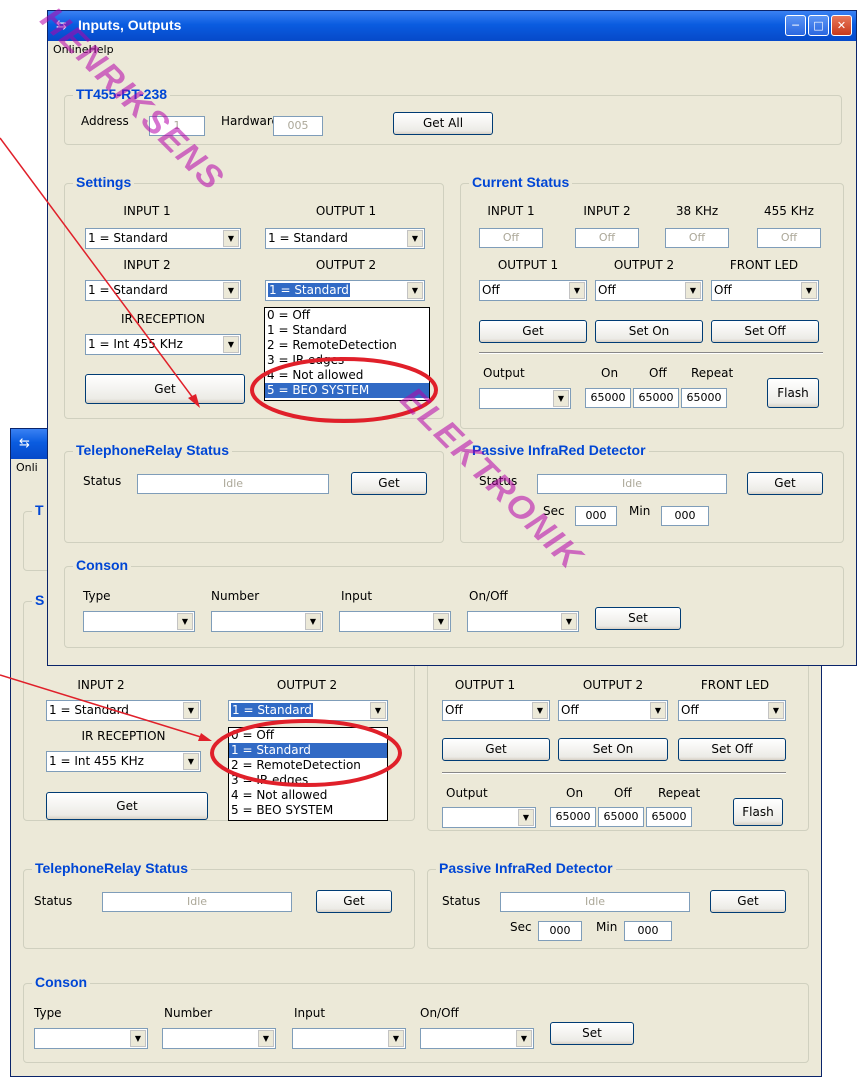 This screenshot has height=1077, width=861. Describe the element at coordinates (638, 618) in the screenshot. I see `conson-set-button: Set` at that location.